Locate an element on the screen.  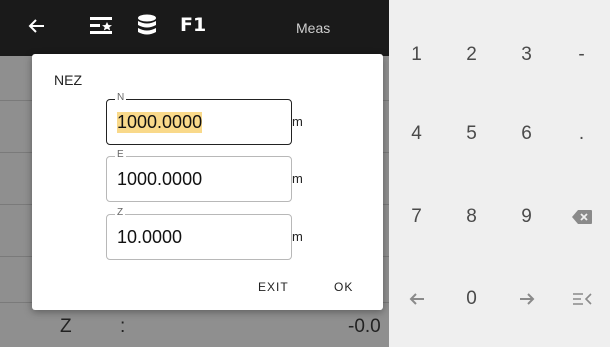
list-star-icon is located at coordinates (102, 26).